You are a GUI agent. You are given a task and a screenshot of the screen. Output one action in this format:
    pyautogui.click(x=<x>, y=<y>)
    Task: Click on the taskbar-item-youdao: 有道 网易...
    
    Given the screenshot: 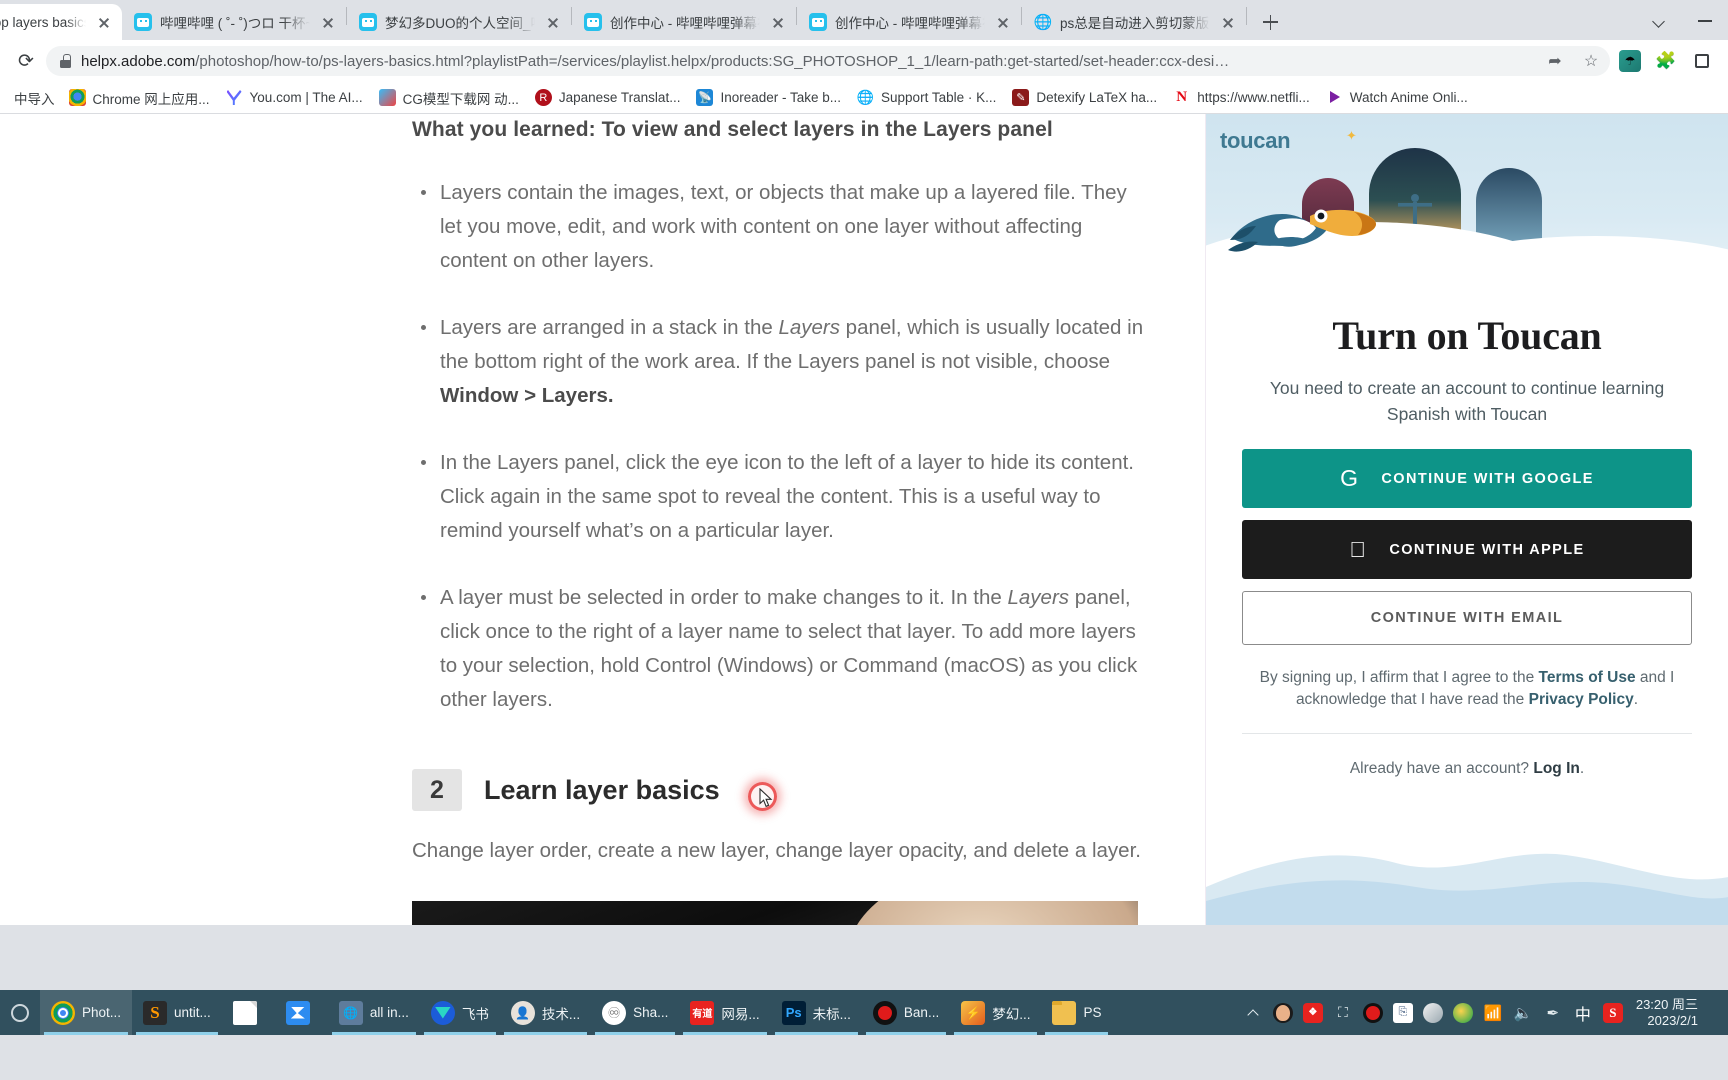 What is the action you would take?
    pyautogui.click(x=724, y=1012)
    